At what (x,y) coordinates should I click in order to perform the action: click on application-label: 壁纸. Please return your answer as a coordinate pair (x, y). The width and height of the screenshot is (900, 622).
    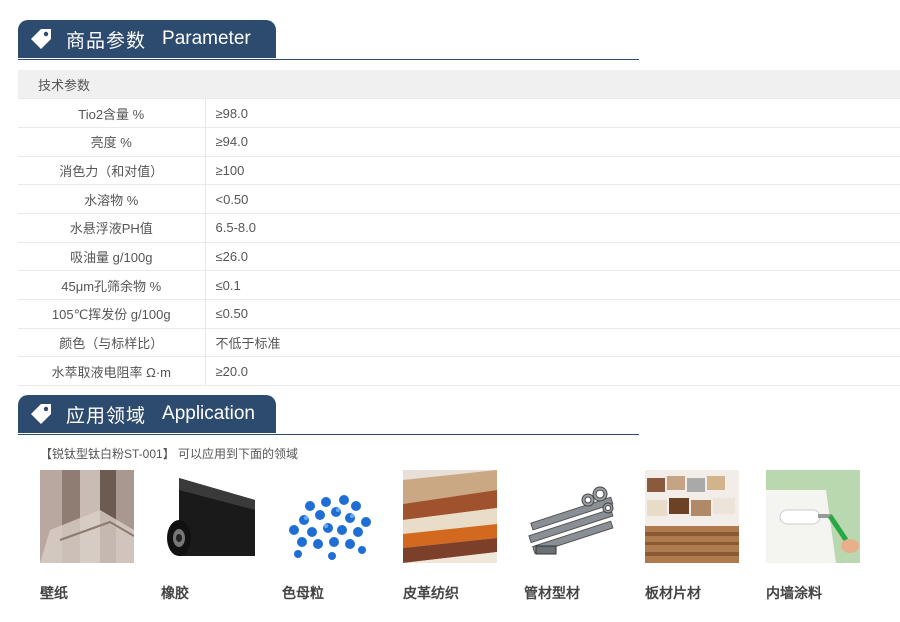
    Looking at the image, I should click on (54, 593).